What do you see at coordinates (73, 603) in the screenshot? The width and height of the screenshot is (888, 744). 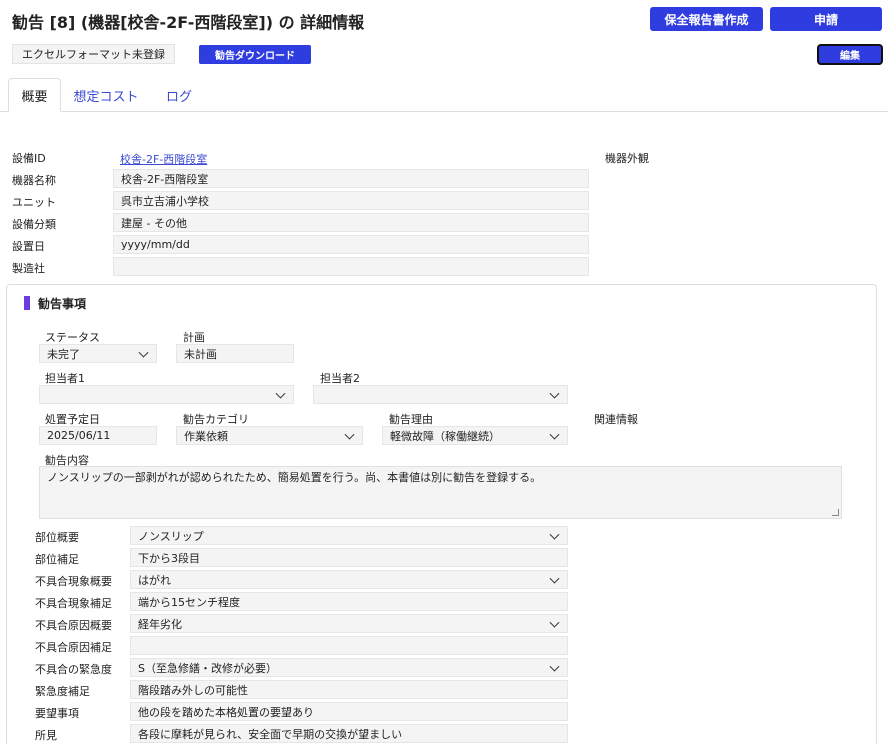 I see `defect-detail-label: 不具合現象補足` at bounding box center [73, 603].